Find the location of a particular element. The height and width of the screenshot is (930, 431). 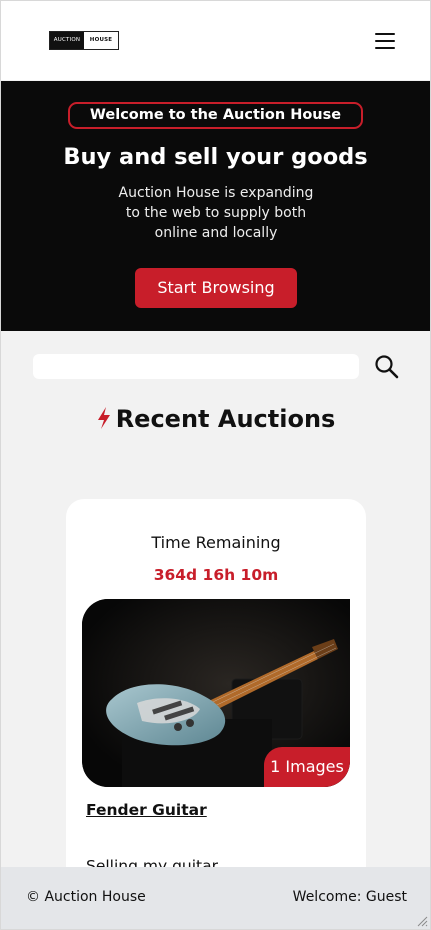

site-header: AUCTION HOUSE is located at coordinates (215, 40).